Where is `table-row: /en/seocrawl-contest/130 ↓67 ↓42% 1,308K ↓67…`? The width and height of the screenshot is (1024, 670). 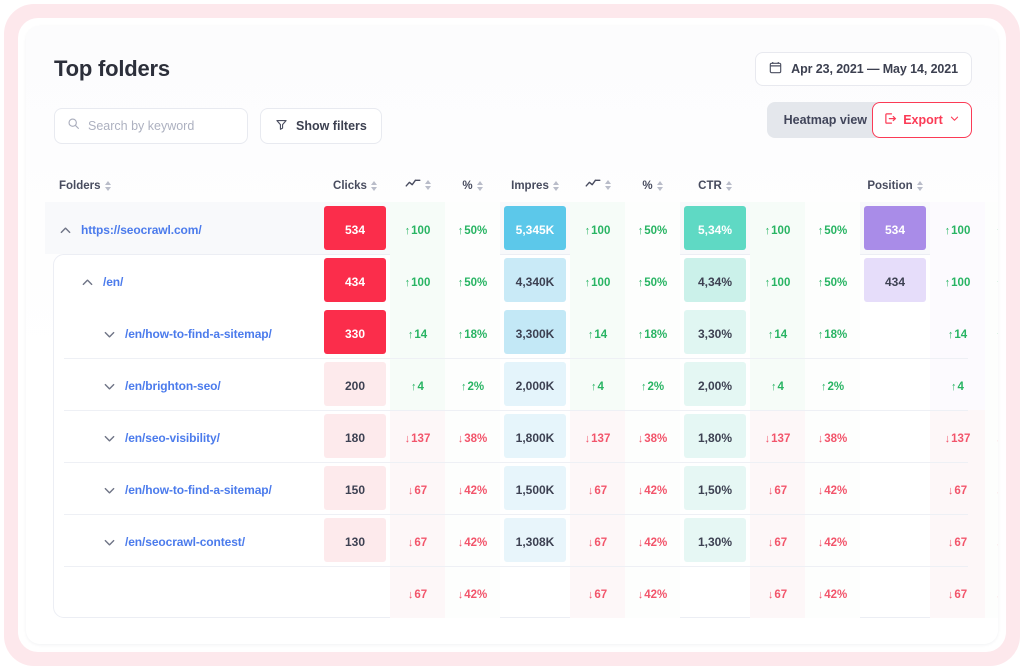 table-row: /en/seocrawl-contest/130 ↓67 ↓42% 1,308K ↓67… is located at coordinates (521, 542).